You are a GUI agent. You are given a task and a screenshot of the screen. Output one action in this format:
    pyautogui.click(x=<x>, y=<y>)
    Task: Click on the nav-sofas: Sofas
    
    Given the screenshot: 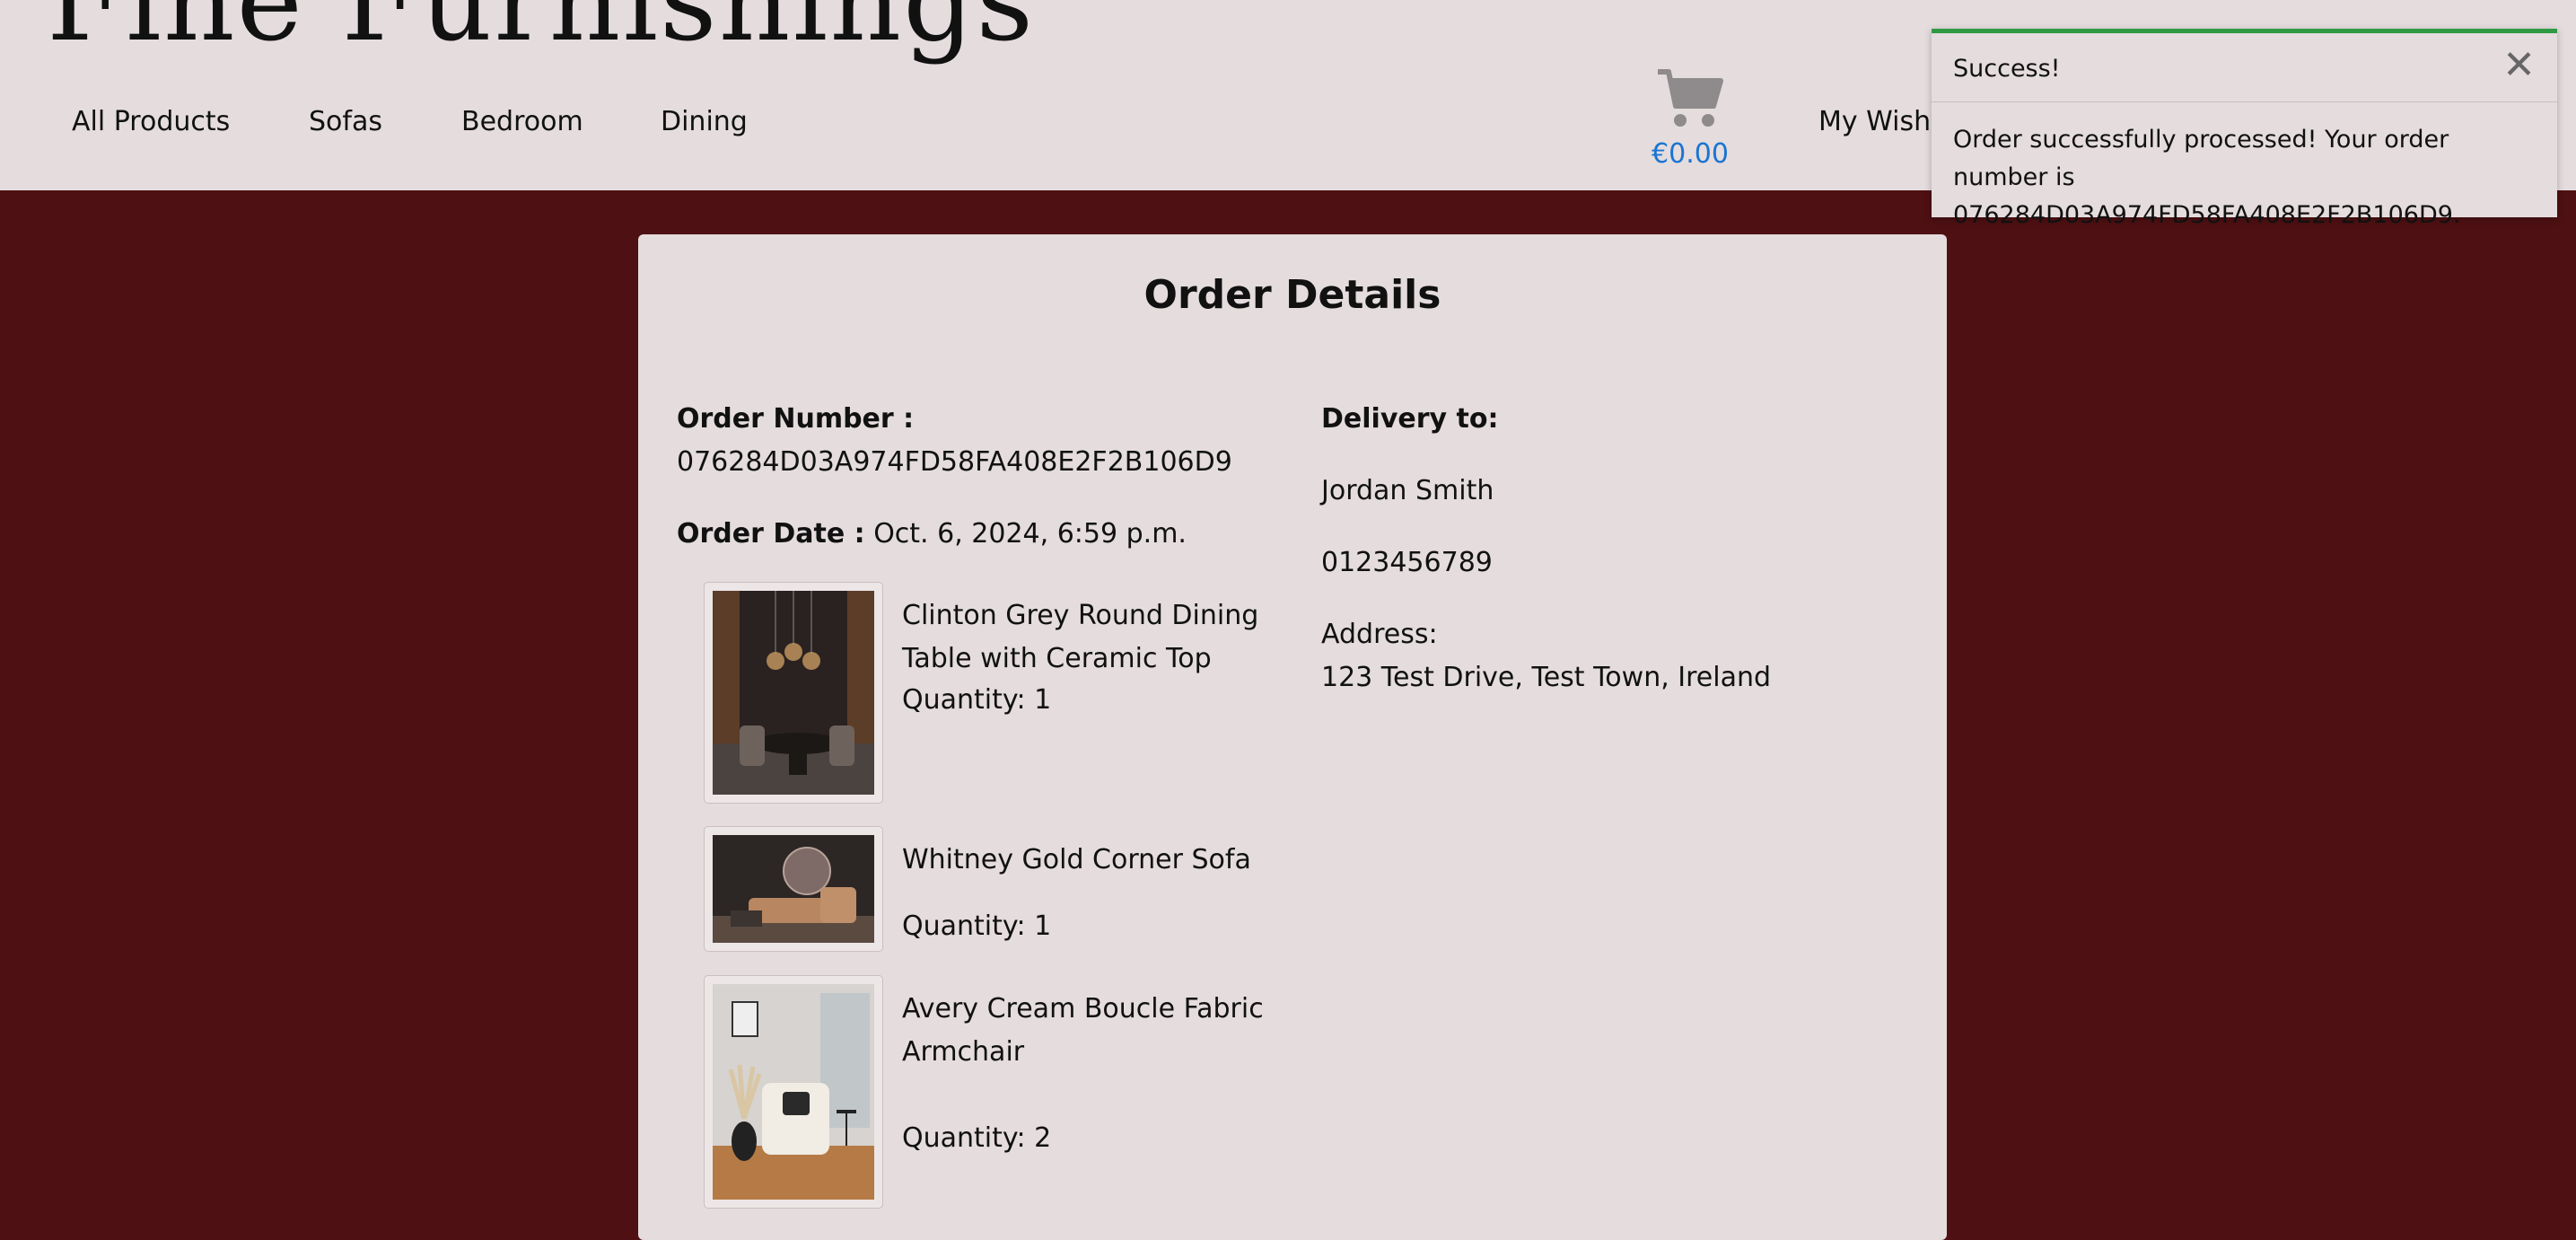 What is the action you would take?
    pyautogui.click(x=345, y=121)
    